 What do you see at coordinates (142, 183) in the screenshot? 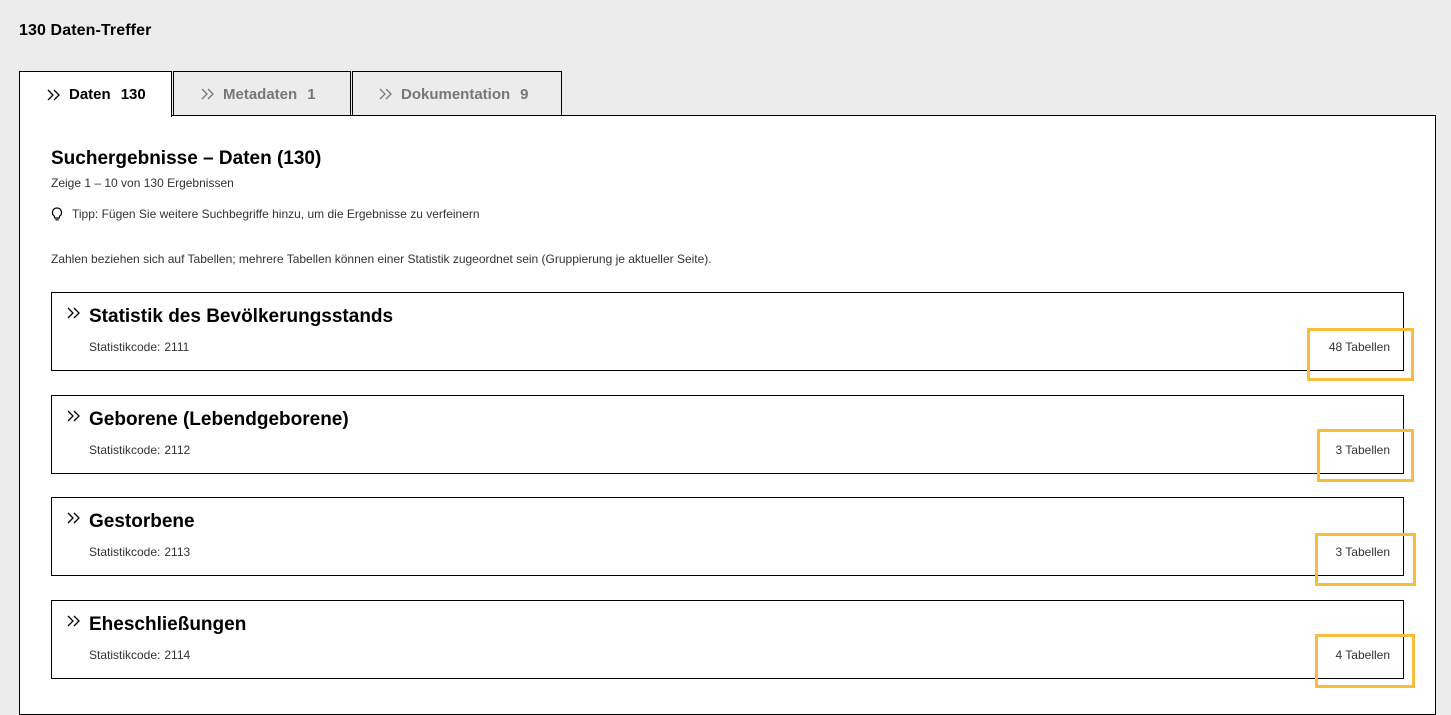
I see `results-count: Zeige 1 – 10 von 130 Ergebnissen` at bounding box center [142, 183].